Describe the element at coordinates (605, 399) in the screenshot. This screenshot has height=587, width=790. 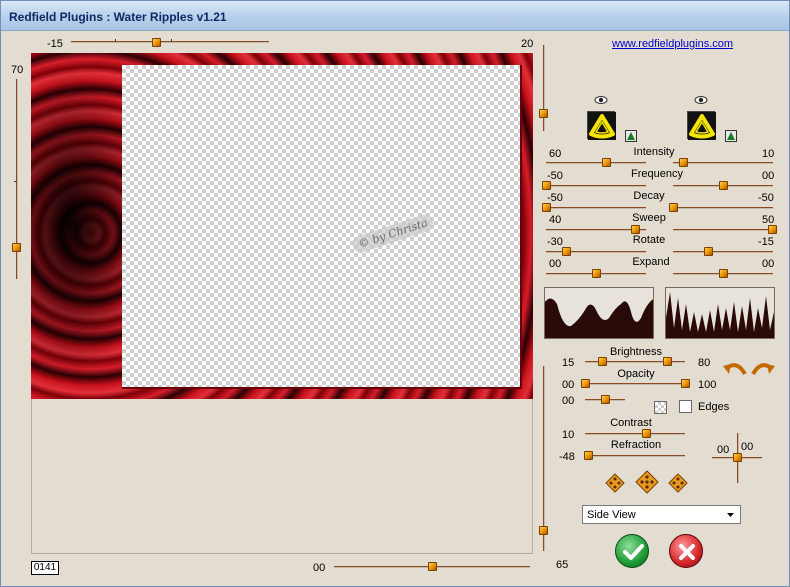
I see `blend-knob` at that location.